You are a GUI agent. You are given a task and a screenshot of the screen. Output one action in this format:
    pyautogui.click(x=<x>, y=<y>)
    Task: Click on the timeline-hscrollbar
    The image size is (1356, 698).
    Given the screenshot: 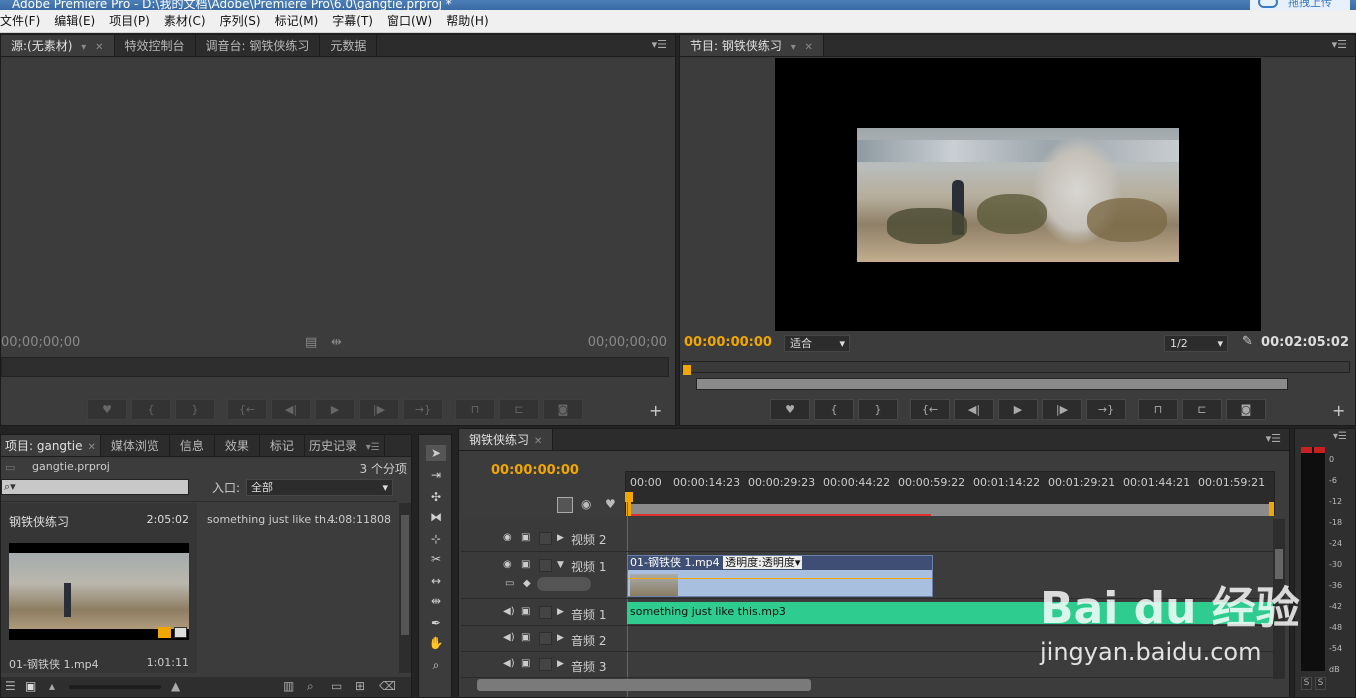 What is the action you would take?
    pyautogui.click(x=644, y=685)
    